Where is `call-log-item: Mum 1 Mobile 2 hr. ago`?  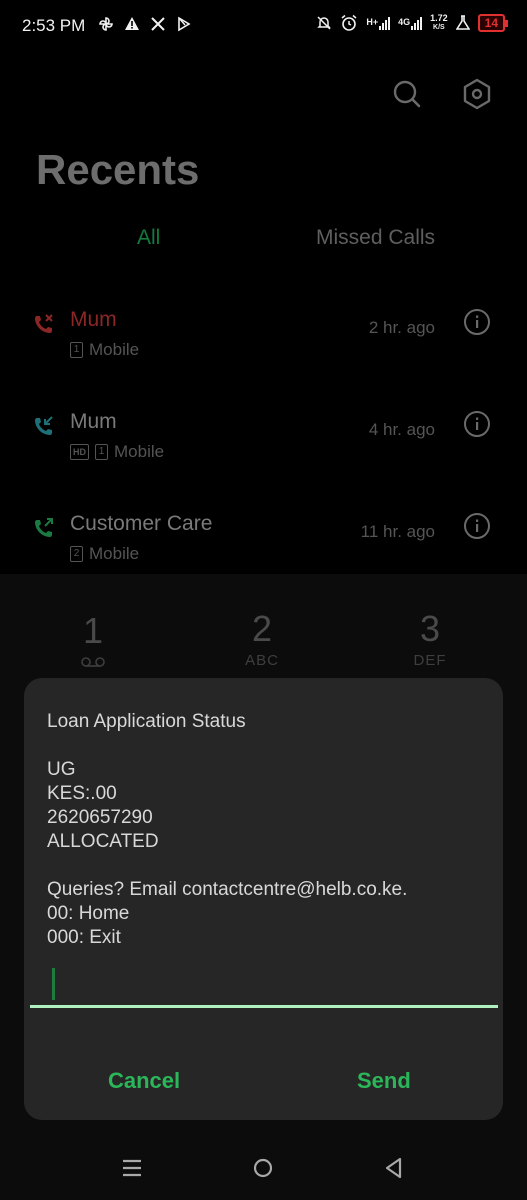
call-log-item: Mum 1 Mobile 2 hr. ago is located at coordinates (263, 354).